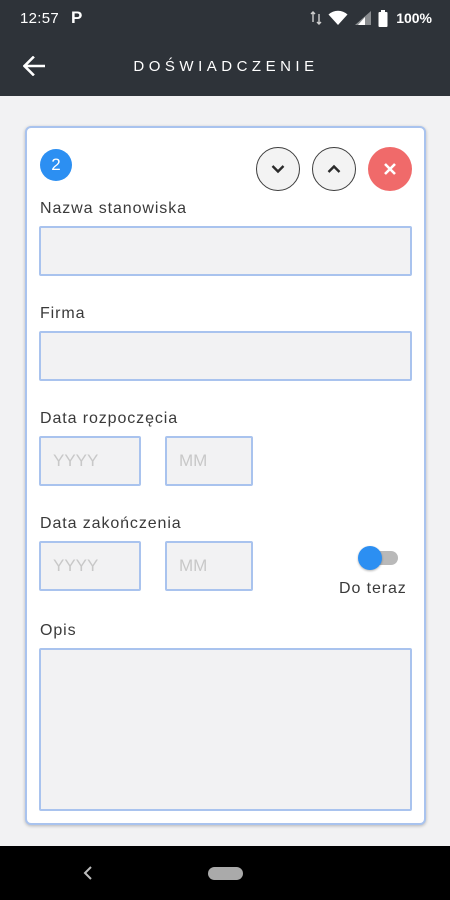 The height and width of the screenshot is (900, 450). I want to click on system-navigation-bar, so click(225, 873).